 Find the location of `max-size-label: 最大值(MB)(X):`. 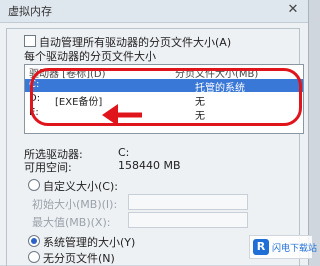

max-size-label: 最大值(MB)(X): is located at coordinates (71, 222).